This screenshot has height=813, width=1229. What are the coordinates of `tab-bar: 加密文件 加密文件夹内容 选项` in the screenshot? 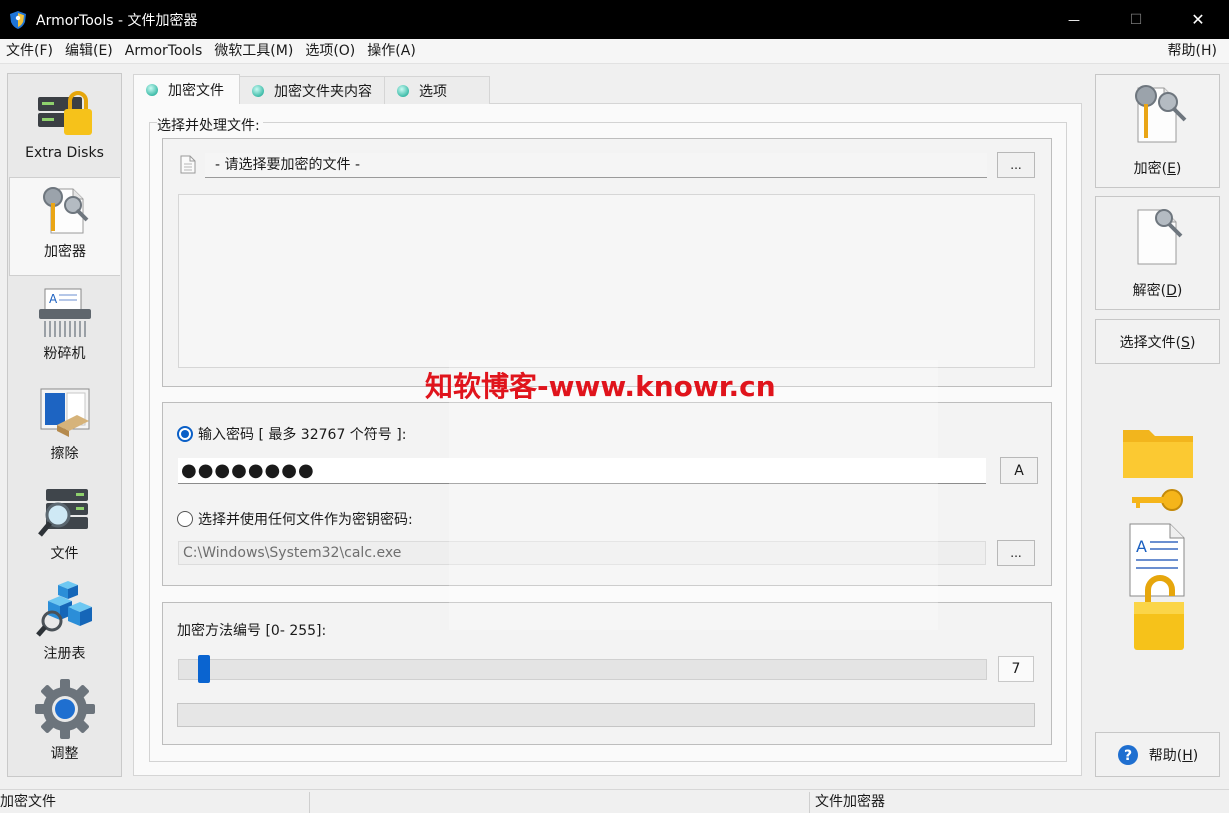 It's located at (311, 89).